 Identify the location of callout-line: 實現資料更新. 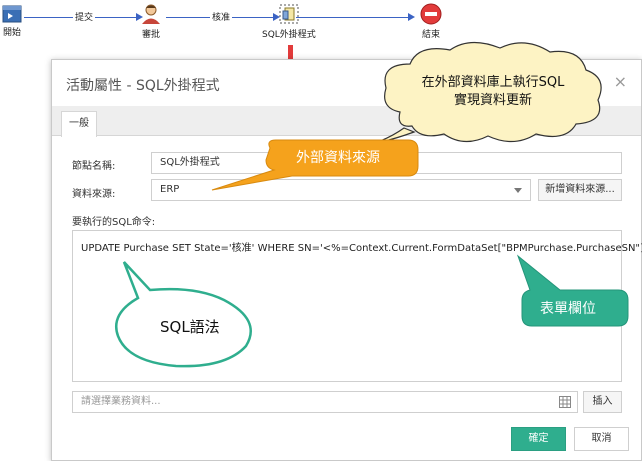
(492, 100).